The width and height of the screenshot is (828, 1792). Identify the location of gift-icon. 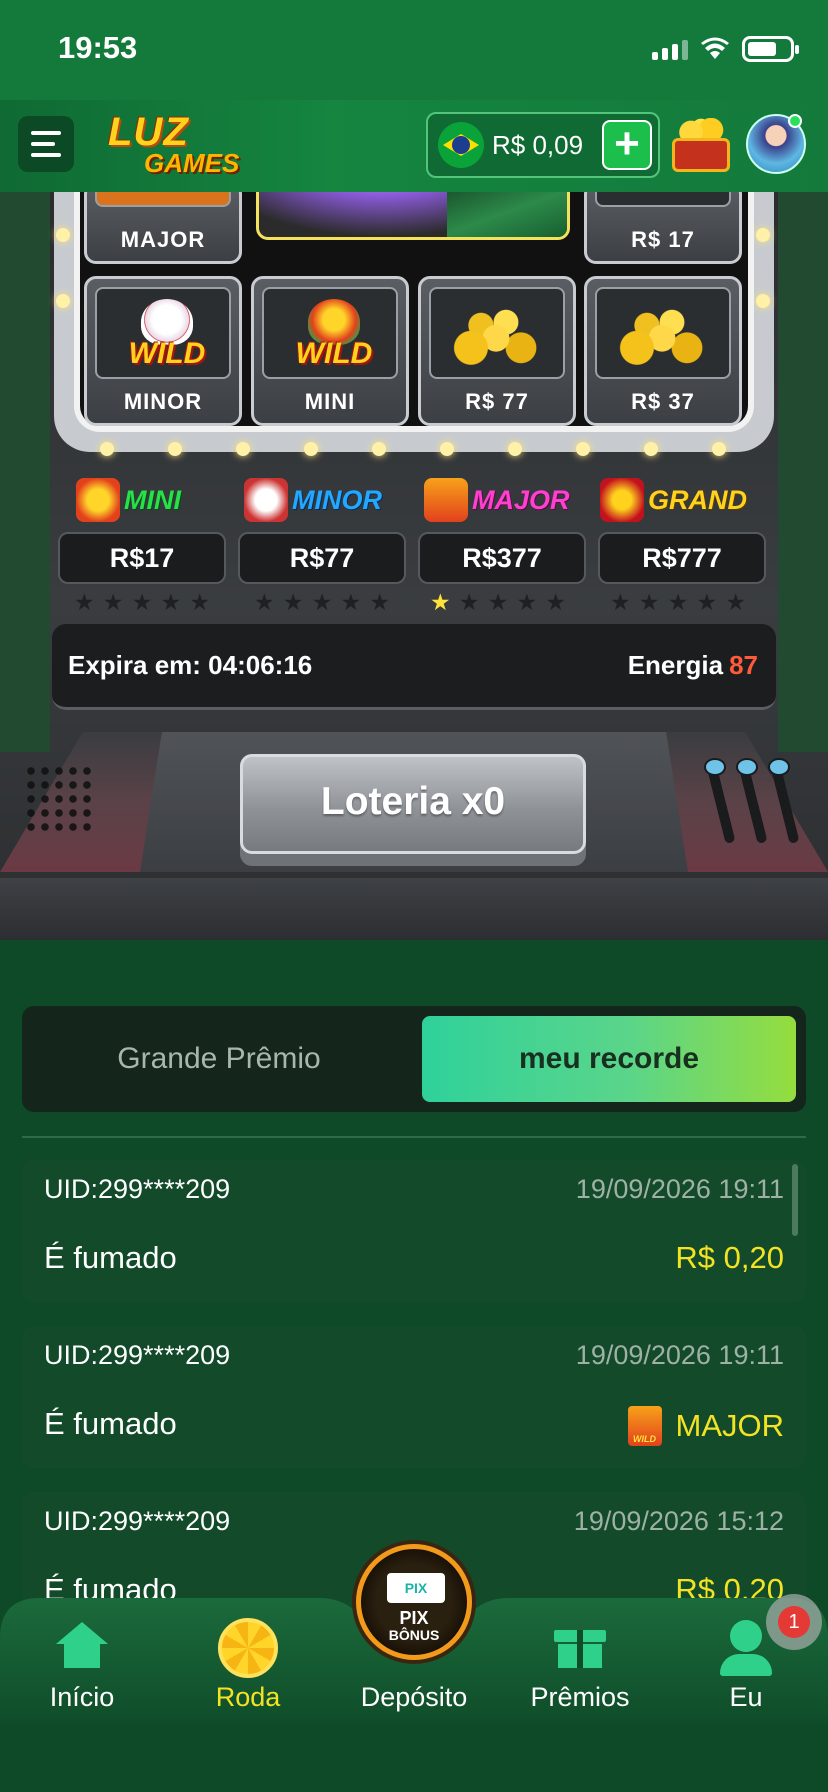
(580, 1645).